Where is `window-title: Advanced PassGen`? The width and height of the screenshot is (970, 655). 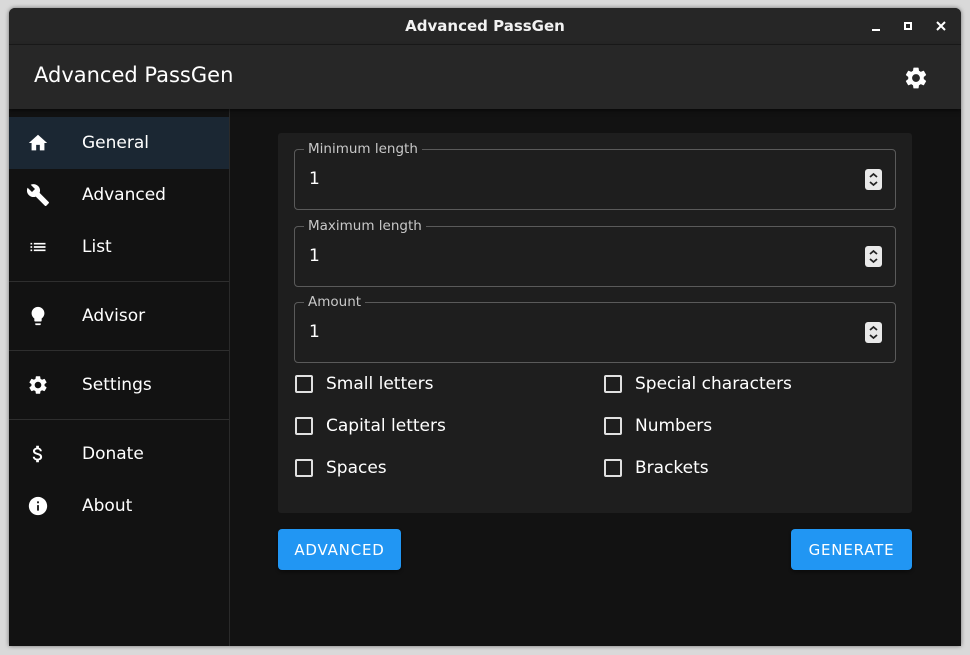
window-title: Advanced PassGen is located at coordinates (485, 26).